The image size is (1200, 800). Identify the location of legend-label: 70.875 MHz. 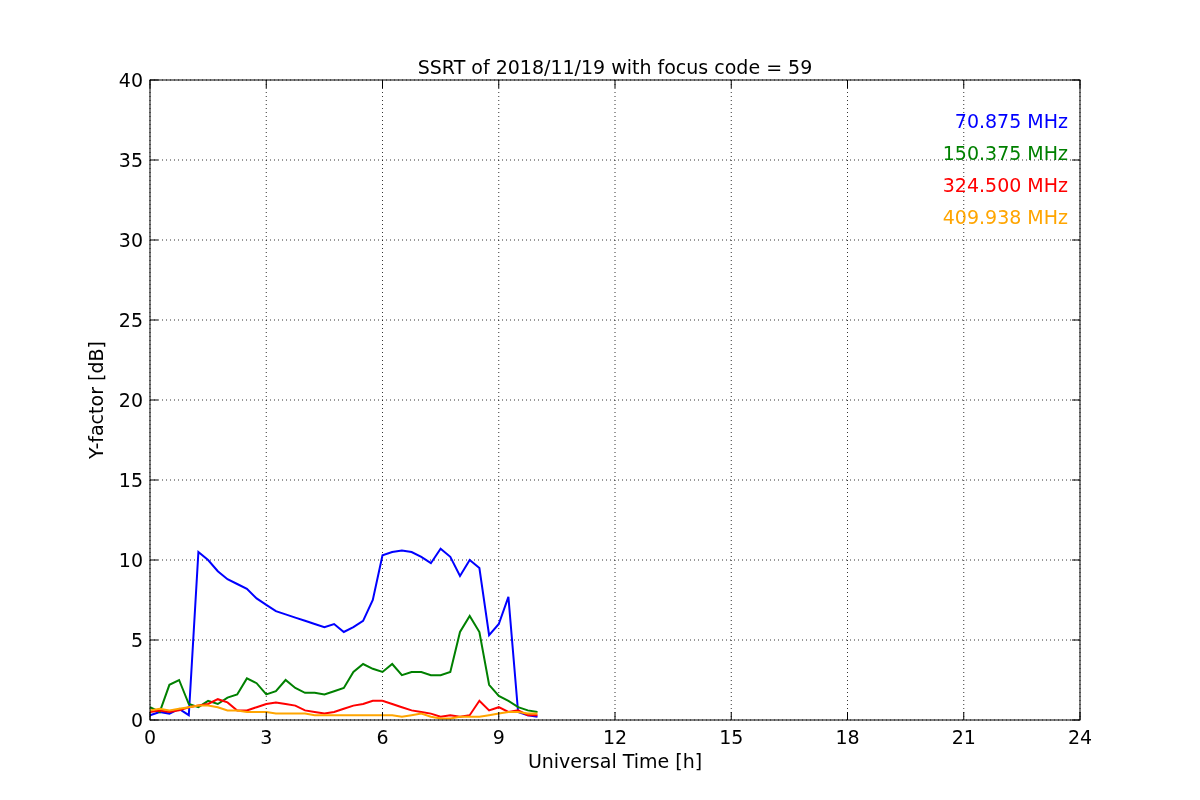
(1011, 121).